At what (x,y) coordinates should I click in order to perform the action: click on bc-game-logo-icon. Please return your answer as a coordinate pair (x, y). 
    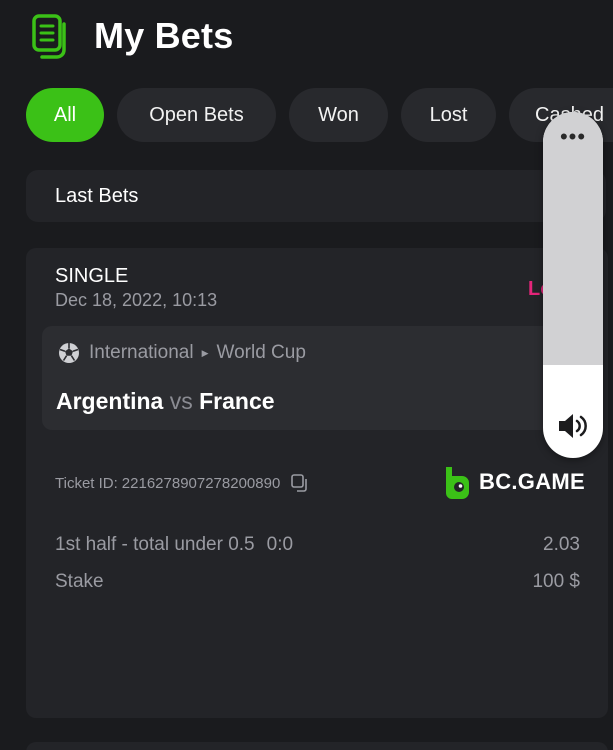
    Looking at the image, I should click on (457, 483).